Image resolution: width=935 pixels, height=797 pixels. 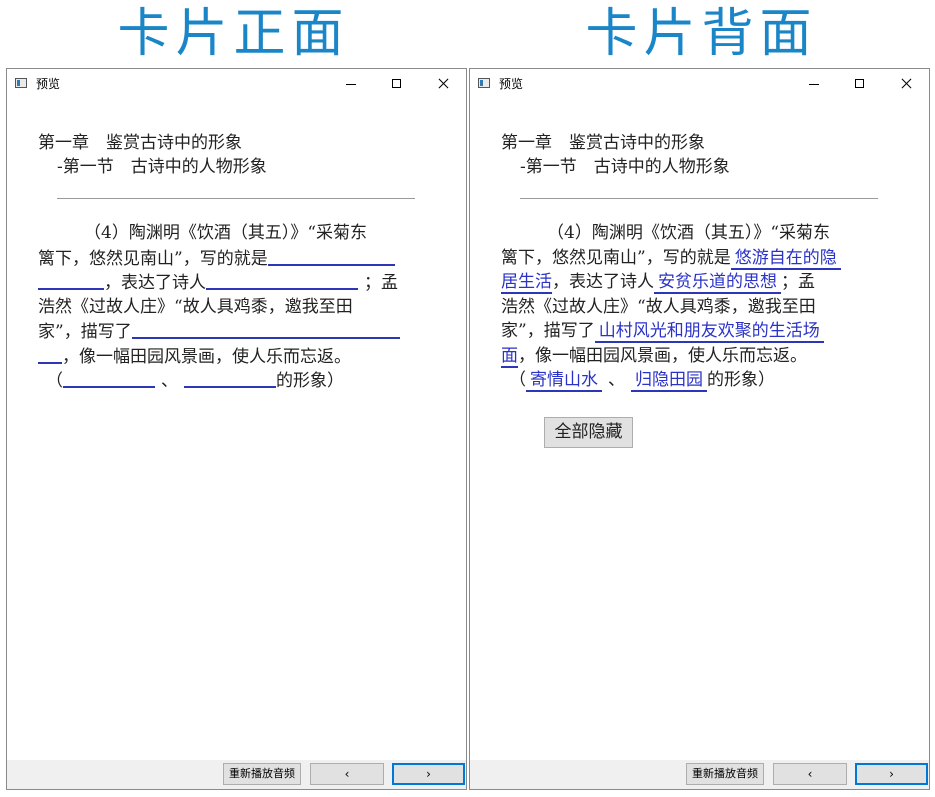 I want to click on question-line: （ 、 的形象）, so click(x=230, y=380).